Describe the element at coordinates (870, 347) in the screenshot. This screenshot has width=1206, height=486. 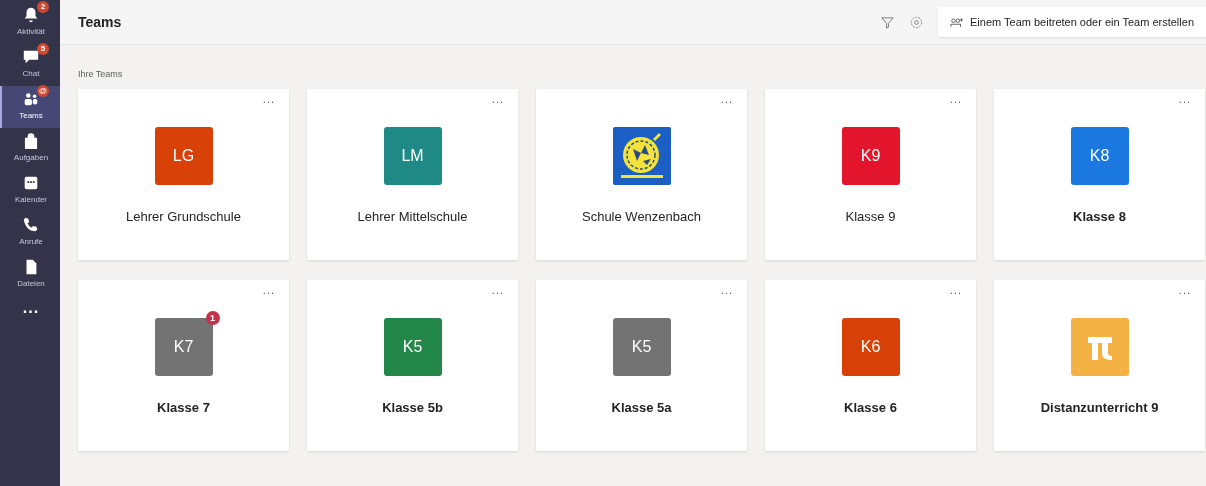
I see `team-avatar: K6` at that location.